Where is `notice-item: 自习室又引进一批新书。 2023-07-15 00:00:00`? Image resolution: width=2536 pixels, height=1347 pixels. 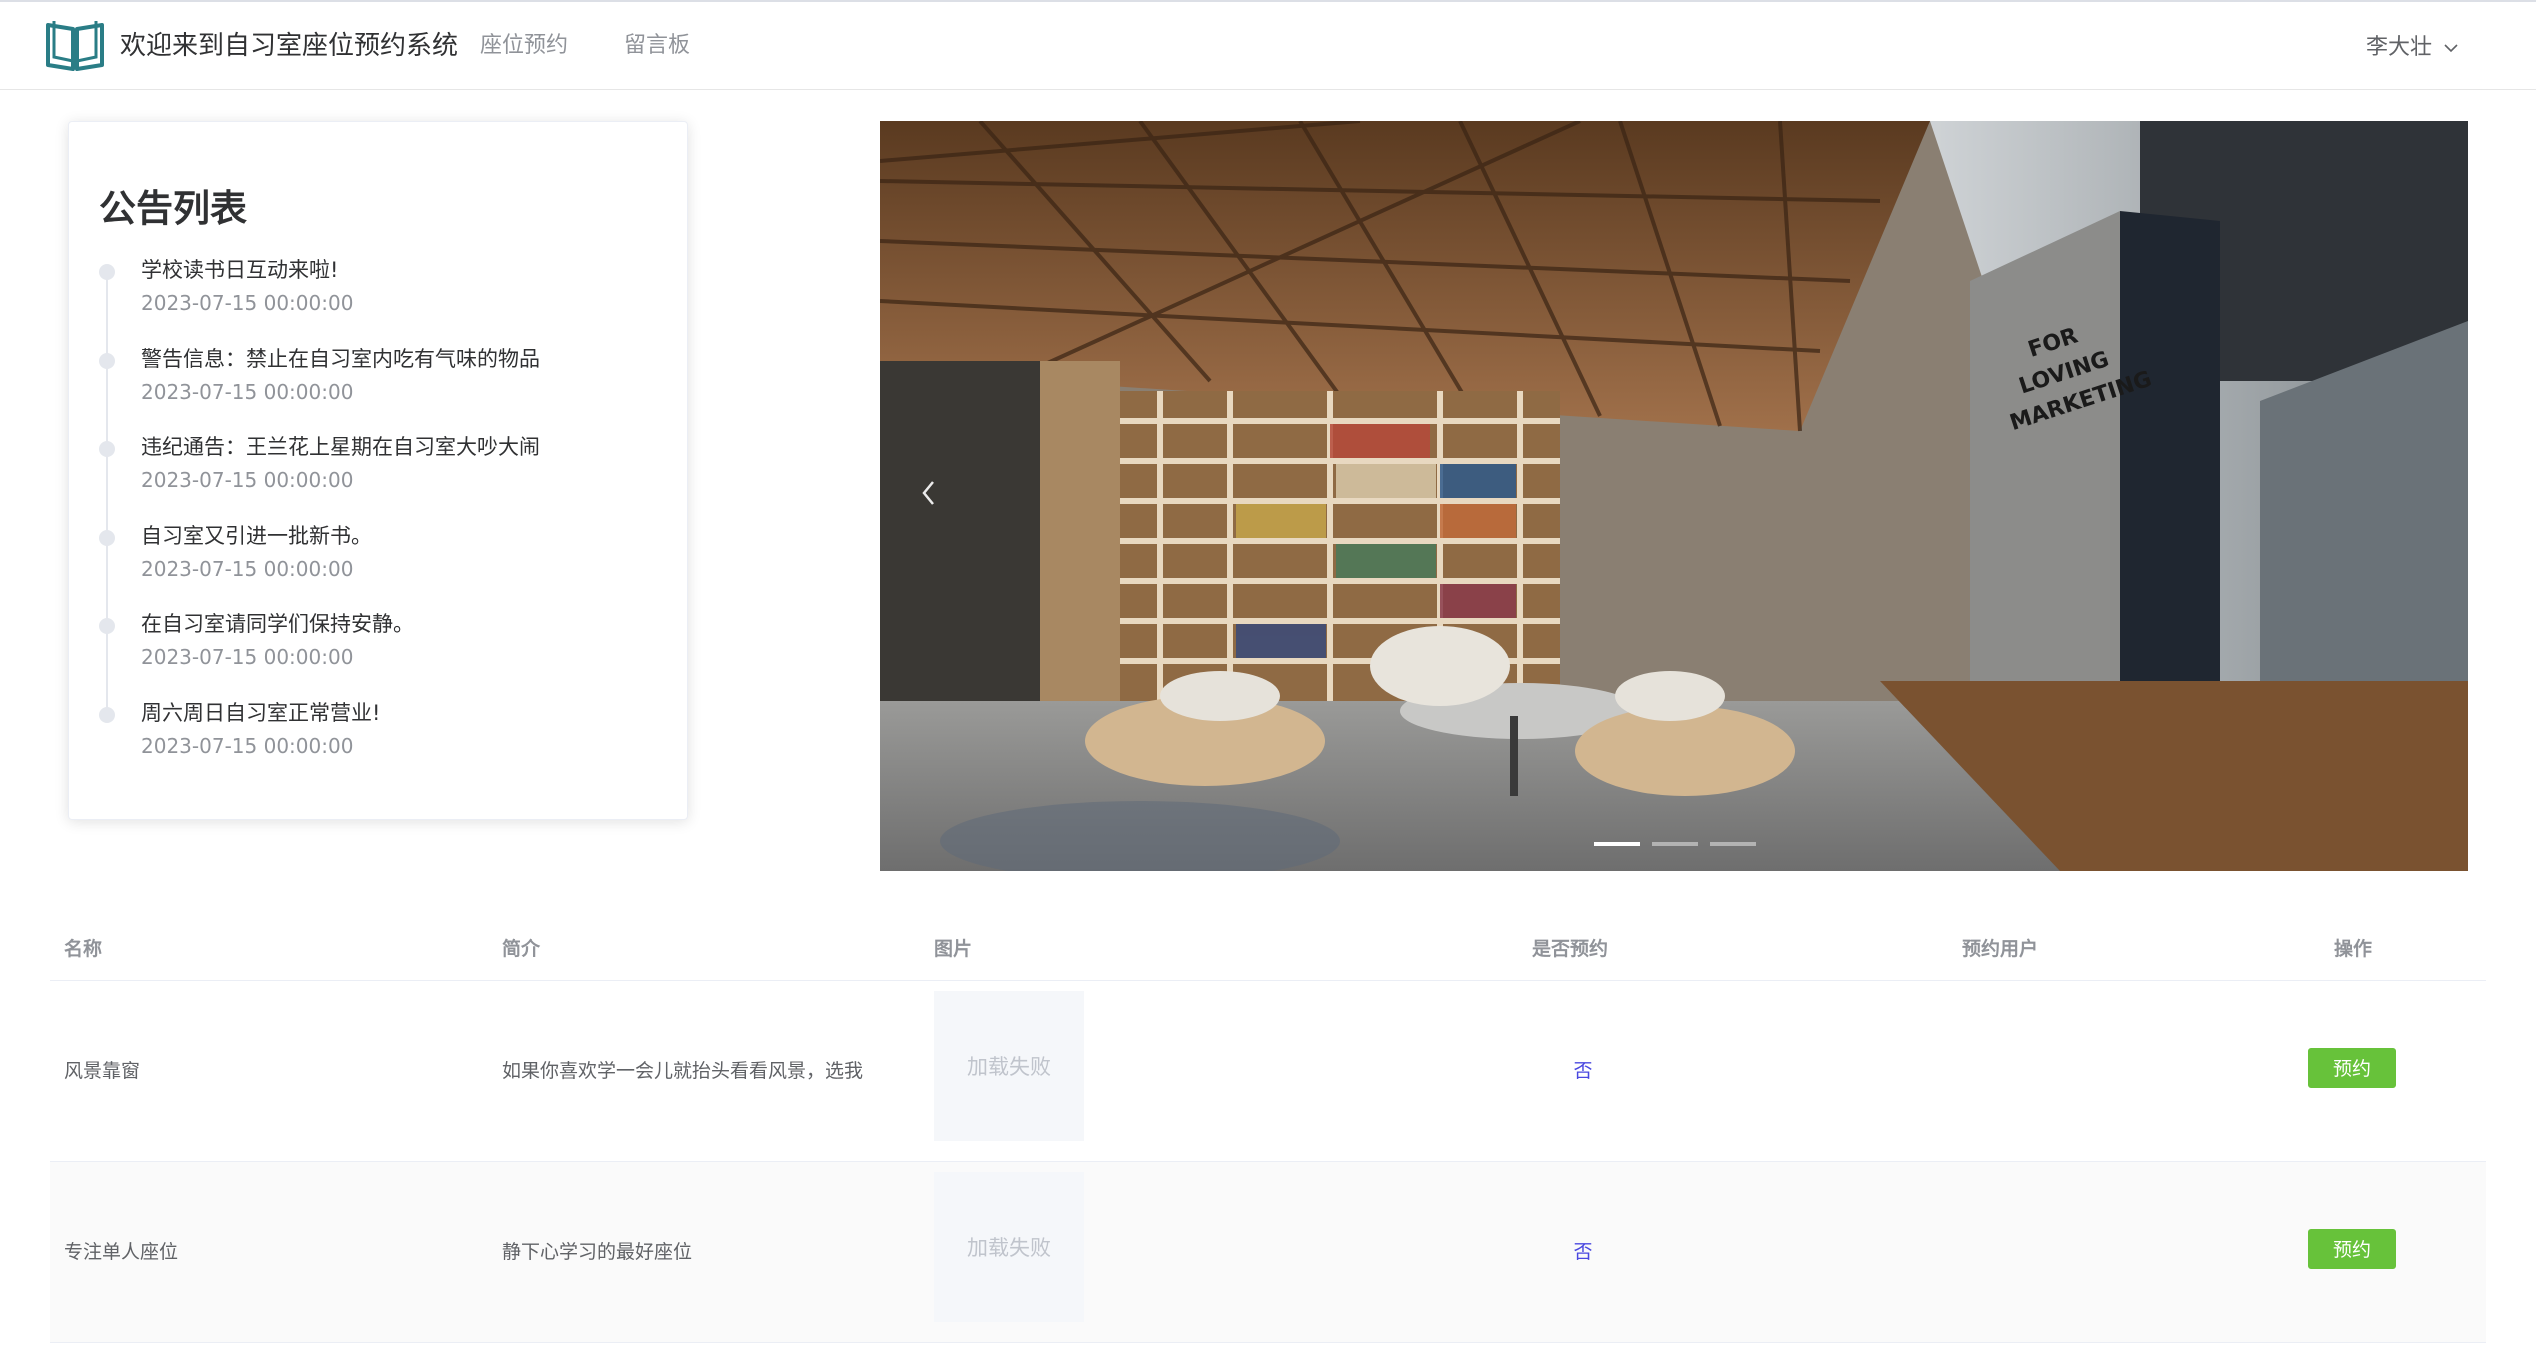 notice-item: 自习室又引进一批新书。 2023-07-15 00:00:00 is located at coordinates (379, 578).